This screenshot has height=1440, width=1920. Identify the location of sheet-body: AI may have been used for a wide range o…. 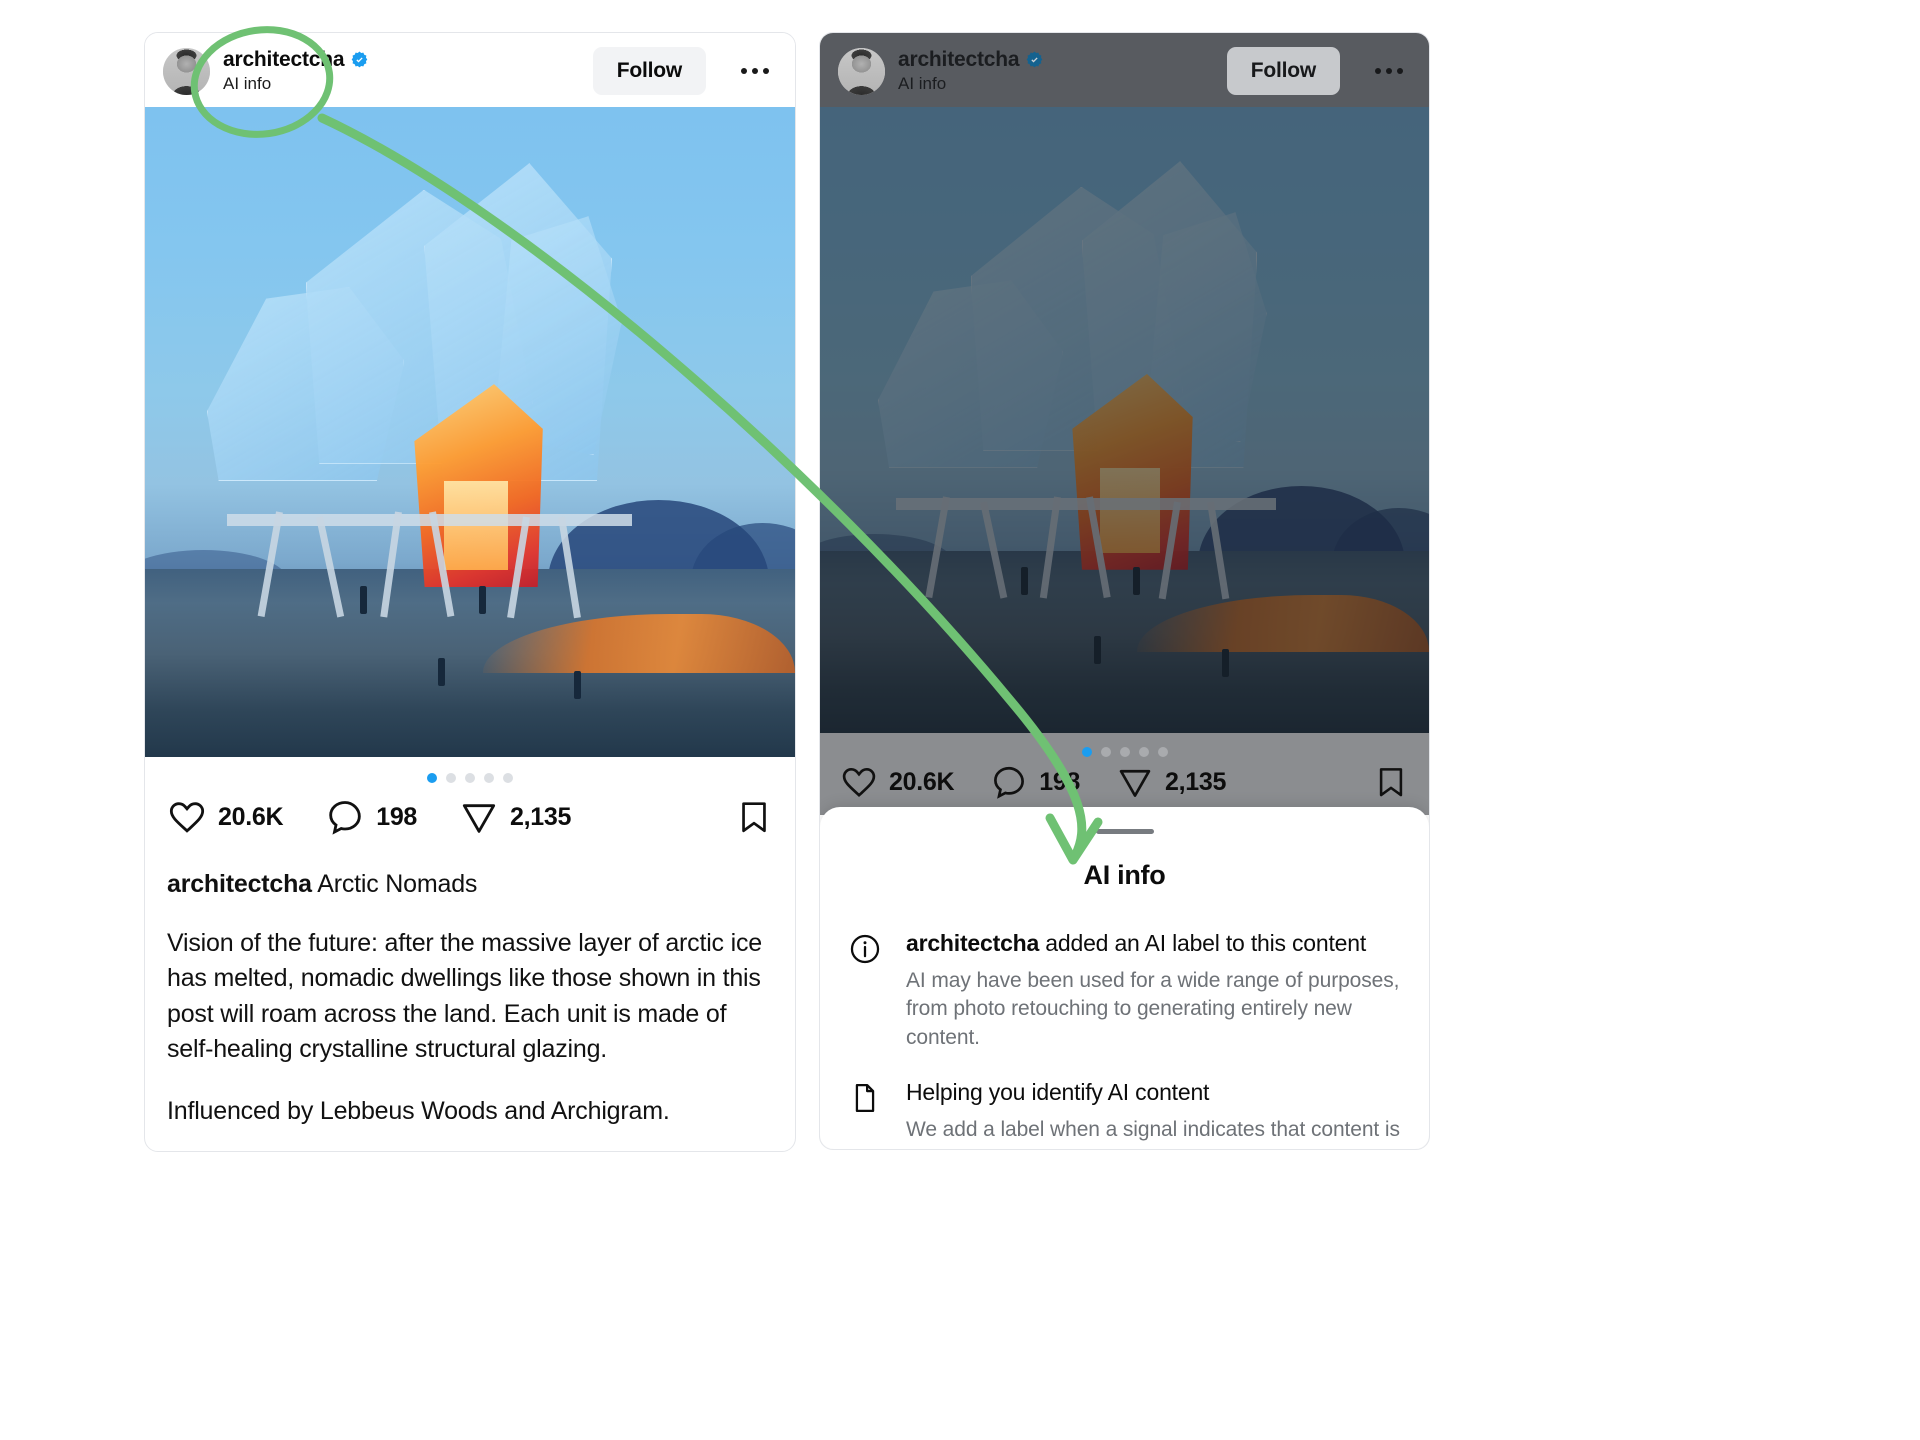
(1153, 1008).